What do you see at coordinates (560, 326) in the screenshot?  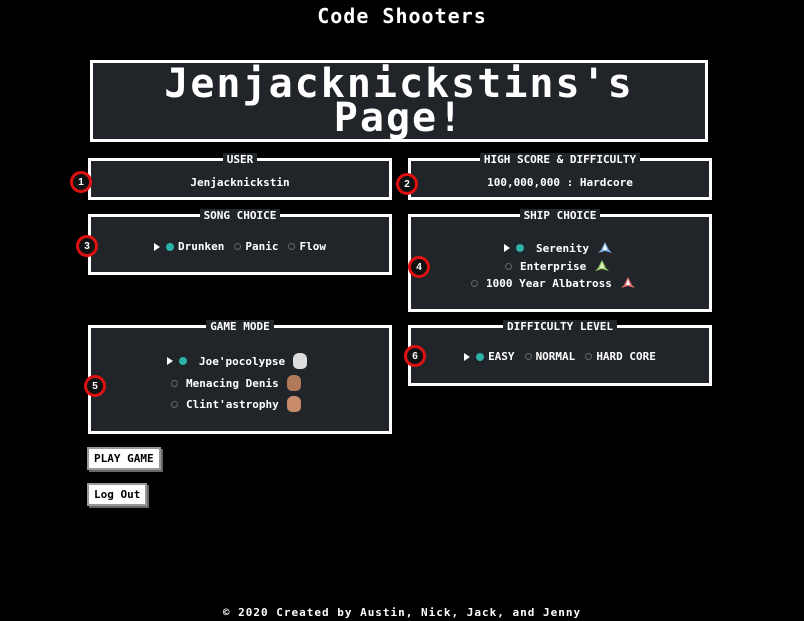 I see `difficulty-title: DIFFICULTY LEVEL` at bounding box center [560, 326].